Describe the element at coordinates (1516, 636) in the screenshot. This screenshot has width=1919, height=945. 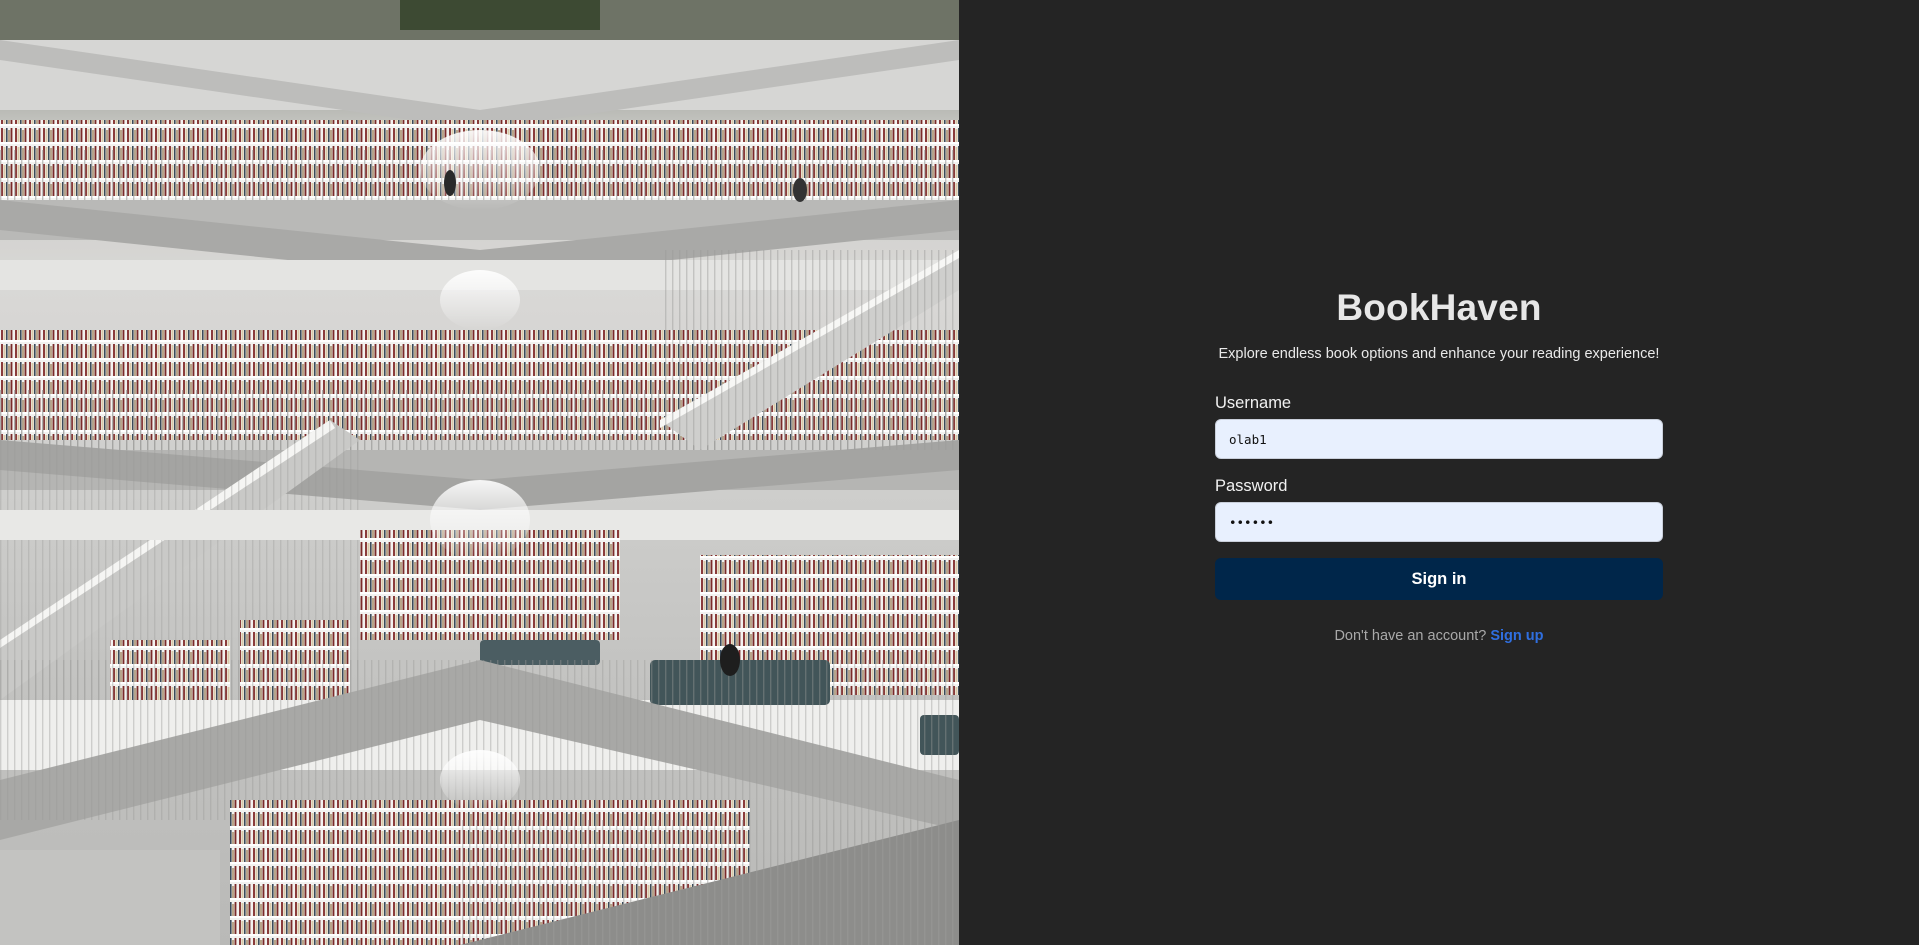
I see `sign-up-link: Sign up` at that location.